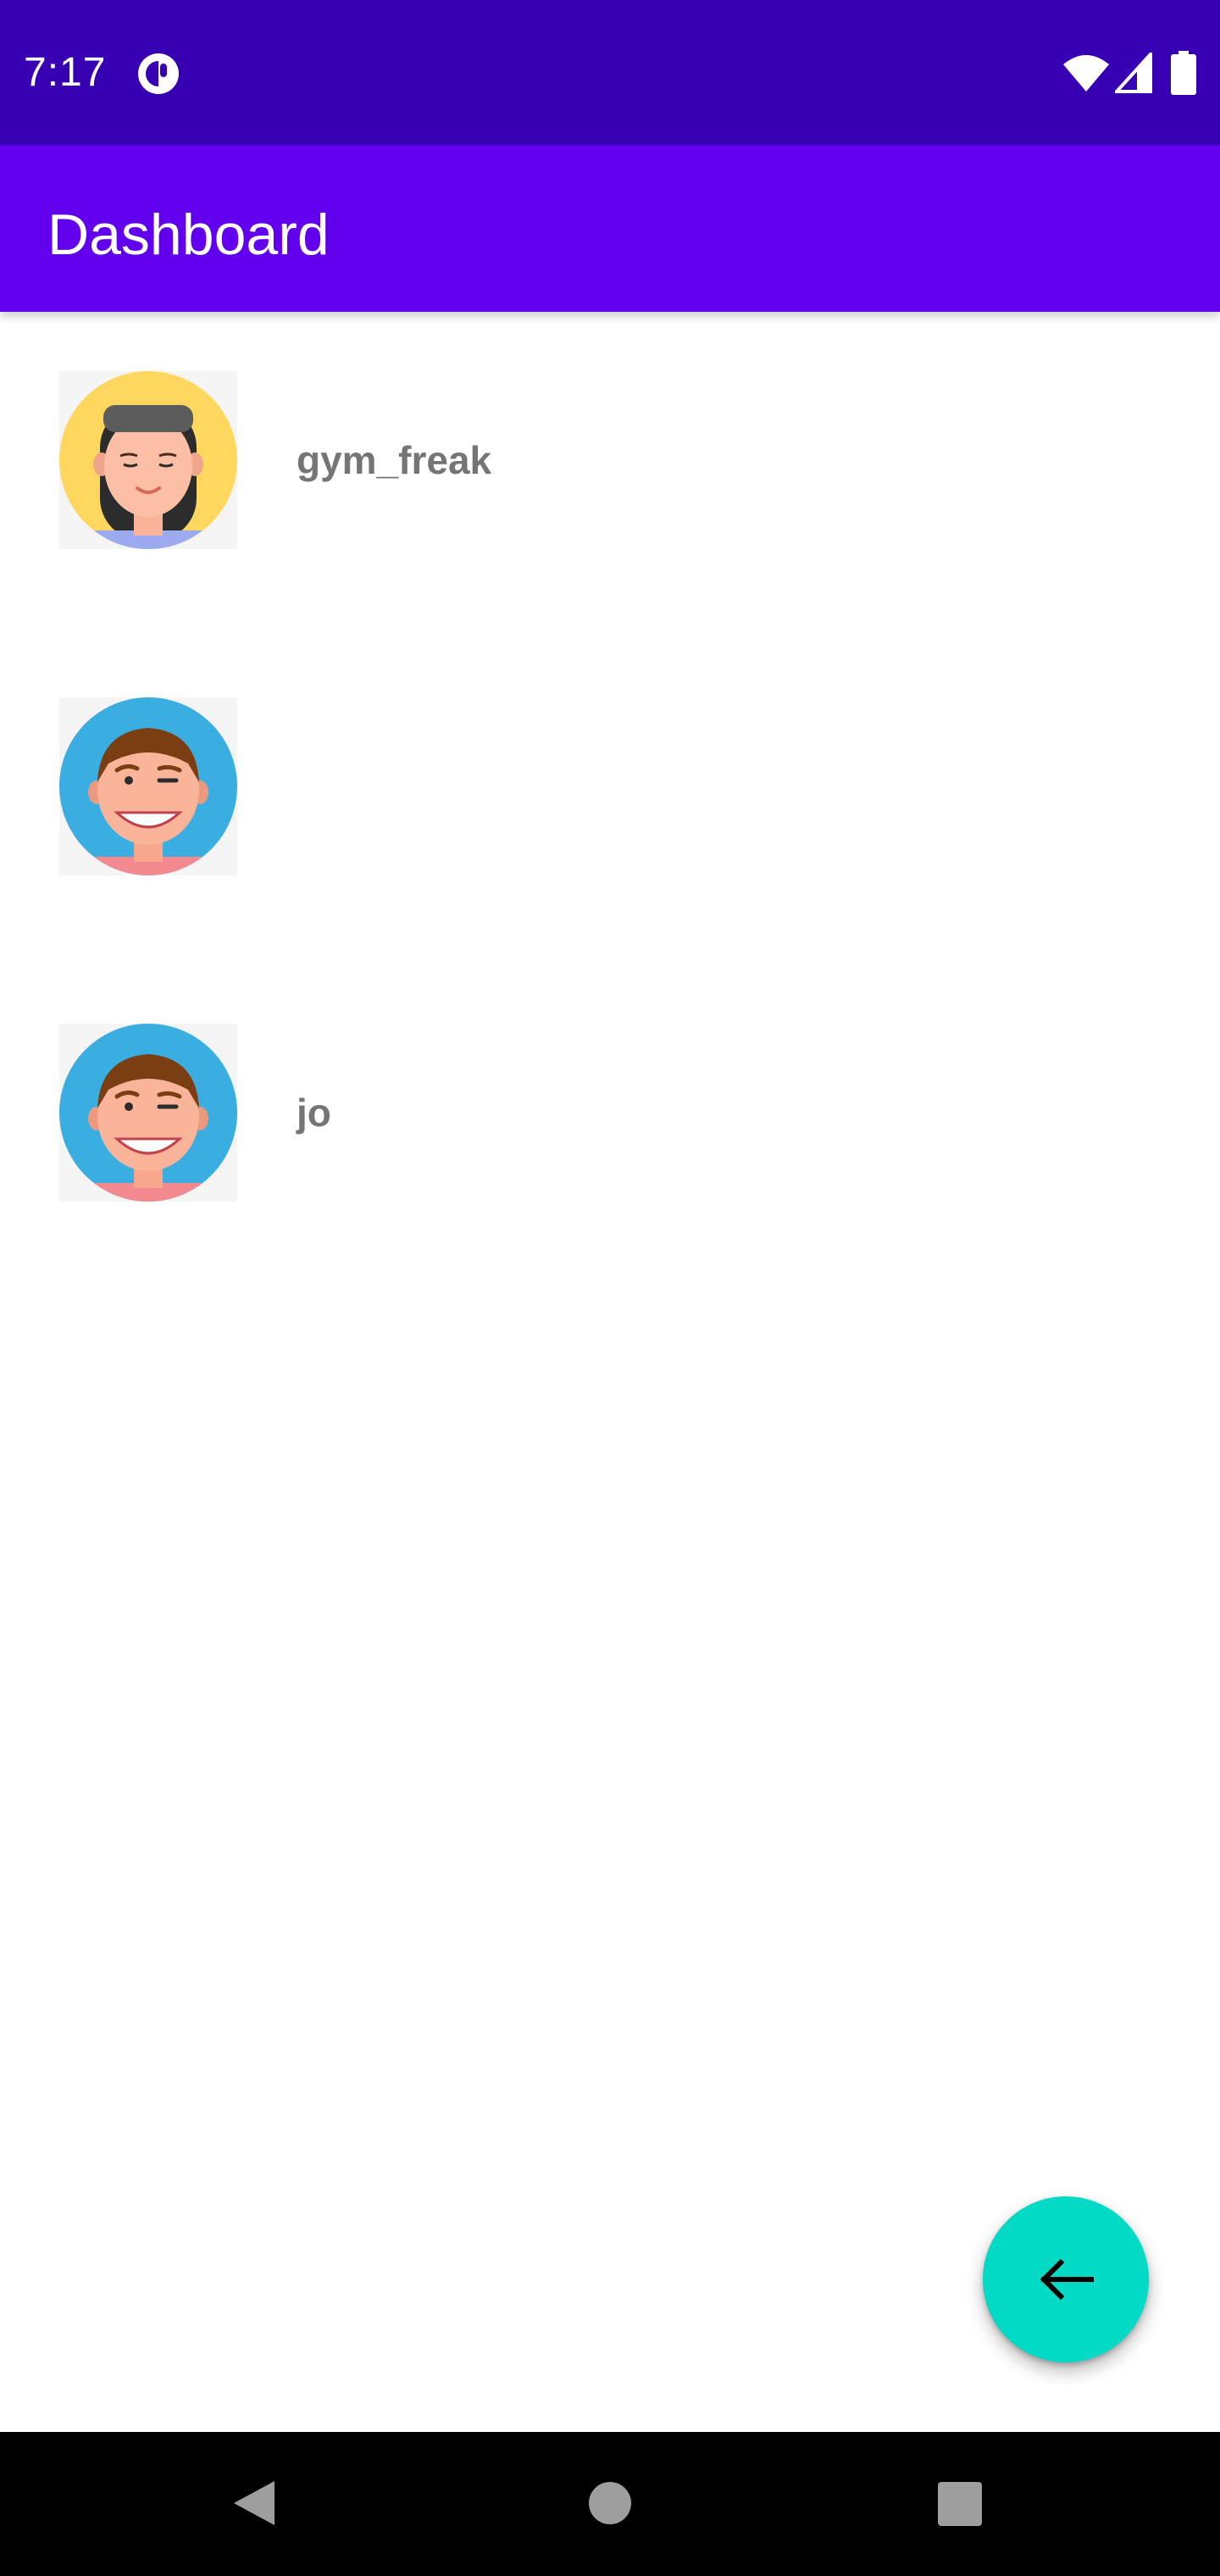 Image resolution: width=1220 pixels, height=2576 pixels. I want to click on battery-icon, so click(1183, 73).